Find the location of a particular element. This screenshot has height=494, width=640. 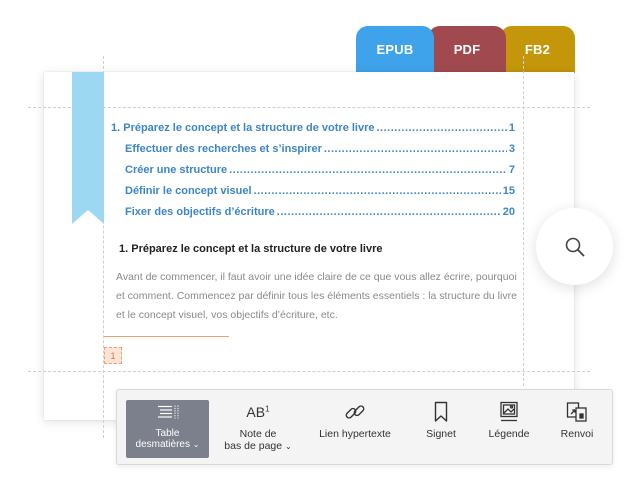

caption-button: Légende is located at coordinates (509, 429).